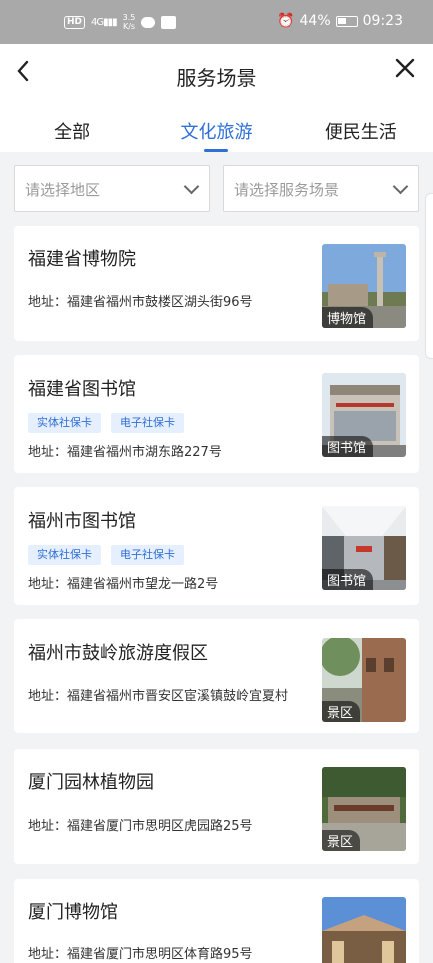  I want to click on network-speed: 3.5 K/s, so click(129, 22).